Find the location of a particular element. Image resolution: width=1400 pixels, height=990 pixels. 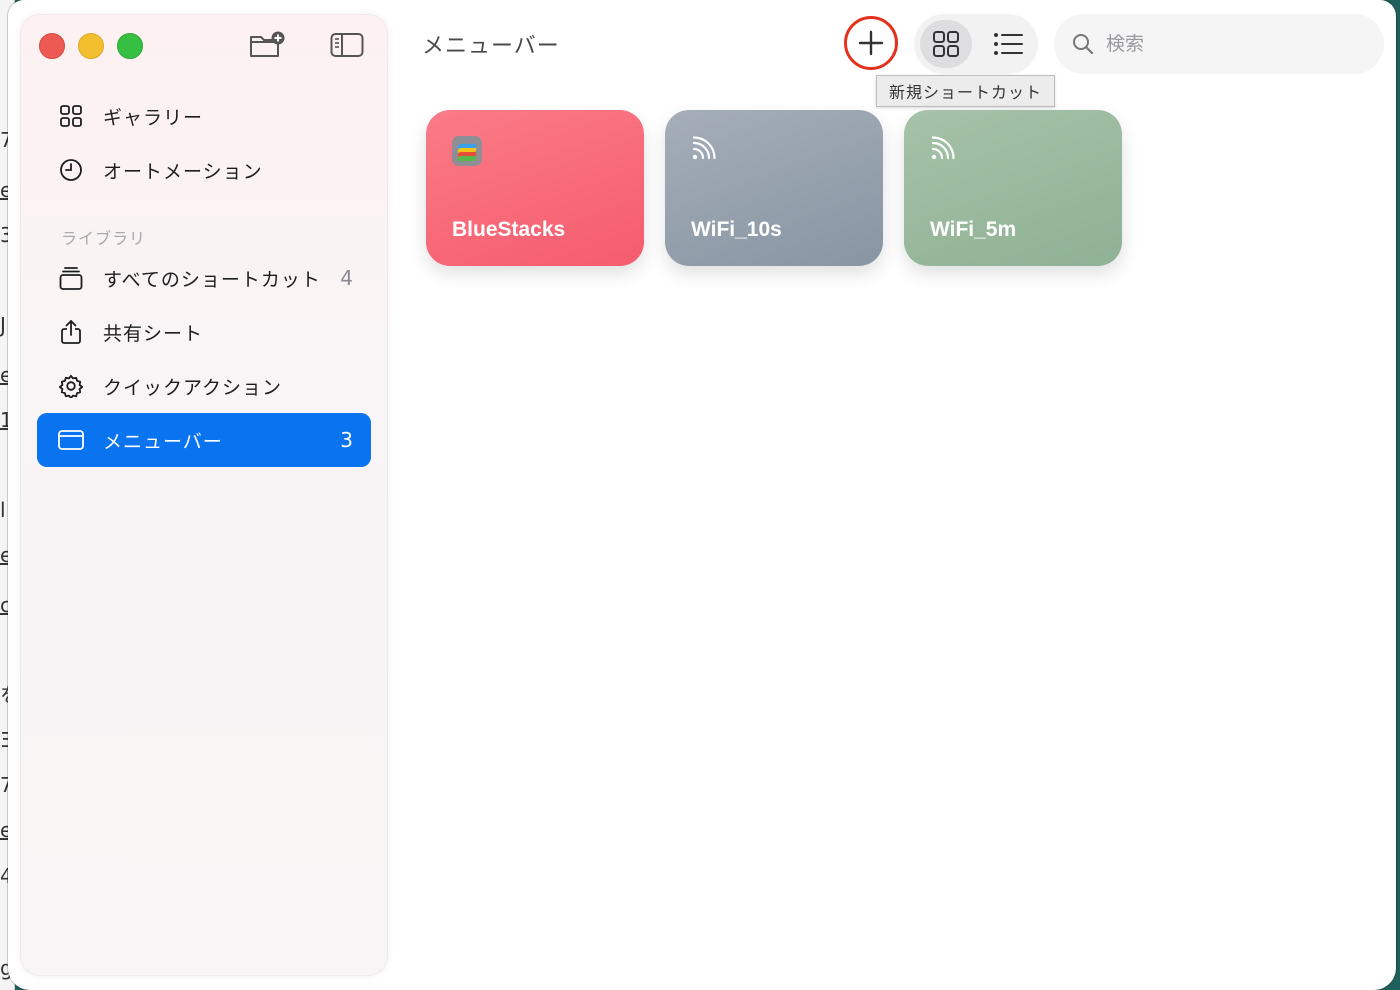

sidebar-item-label: クイックアクション is located at coordinates (193, 387).